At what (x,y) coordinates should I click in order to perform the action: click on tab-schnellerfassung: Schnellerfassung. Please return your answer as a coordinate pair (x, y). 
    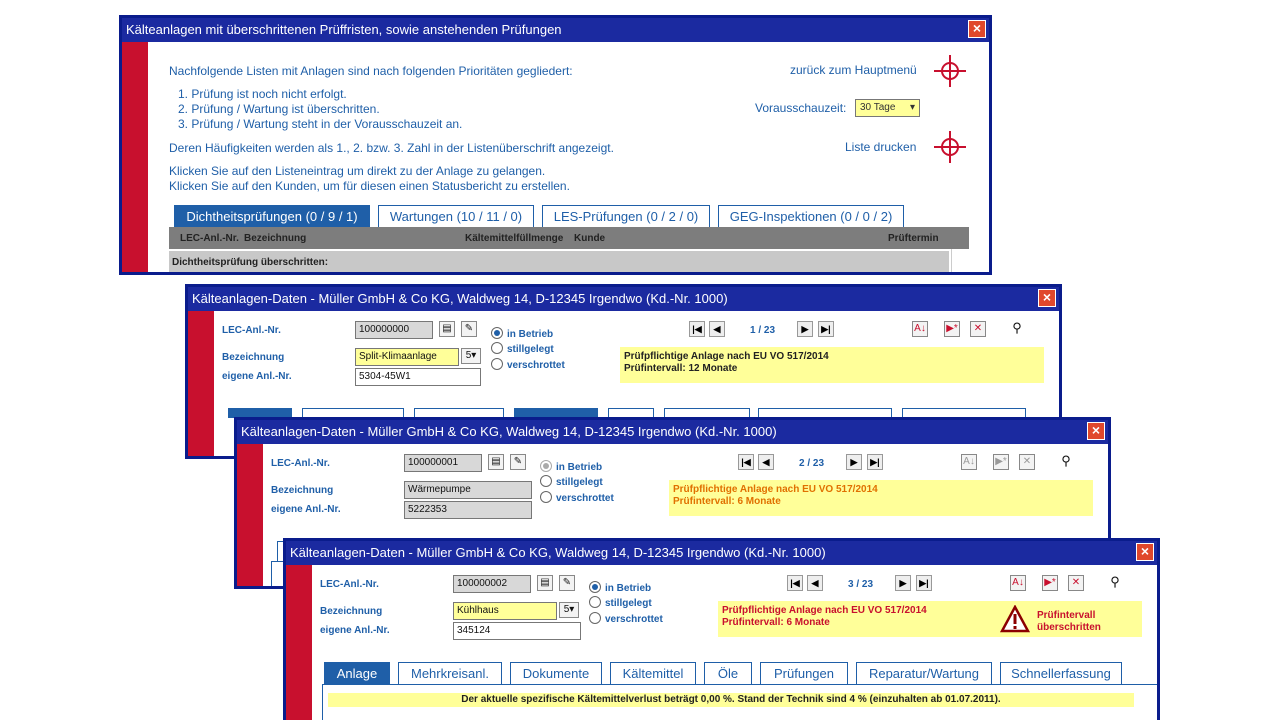
    Looking at the image, I should click on (1061, 673).